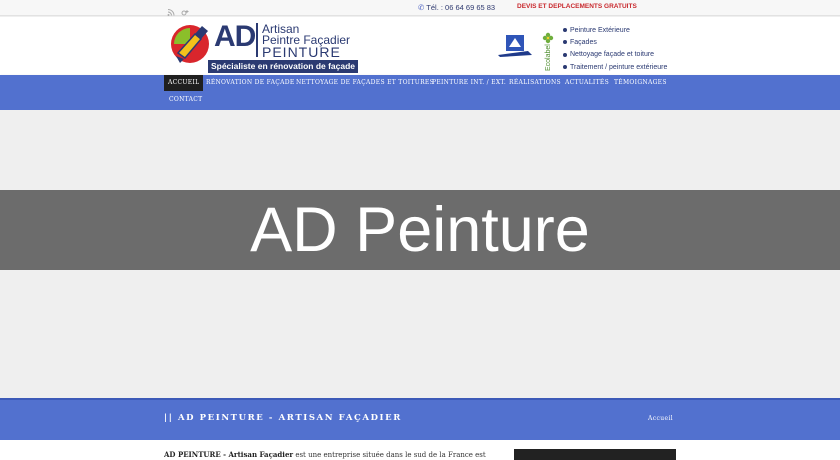 Image resolution: width=840 pixels, height=460 pixels. What do you see at coordinates (235, 36) in the screenshot?
I see `logo-monogram: AD` at bounding box center [235, 36].